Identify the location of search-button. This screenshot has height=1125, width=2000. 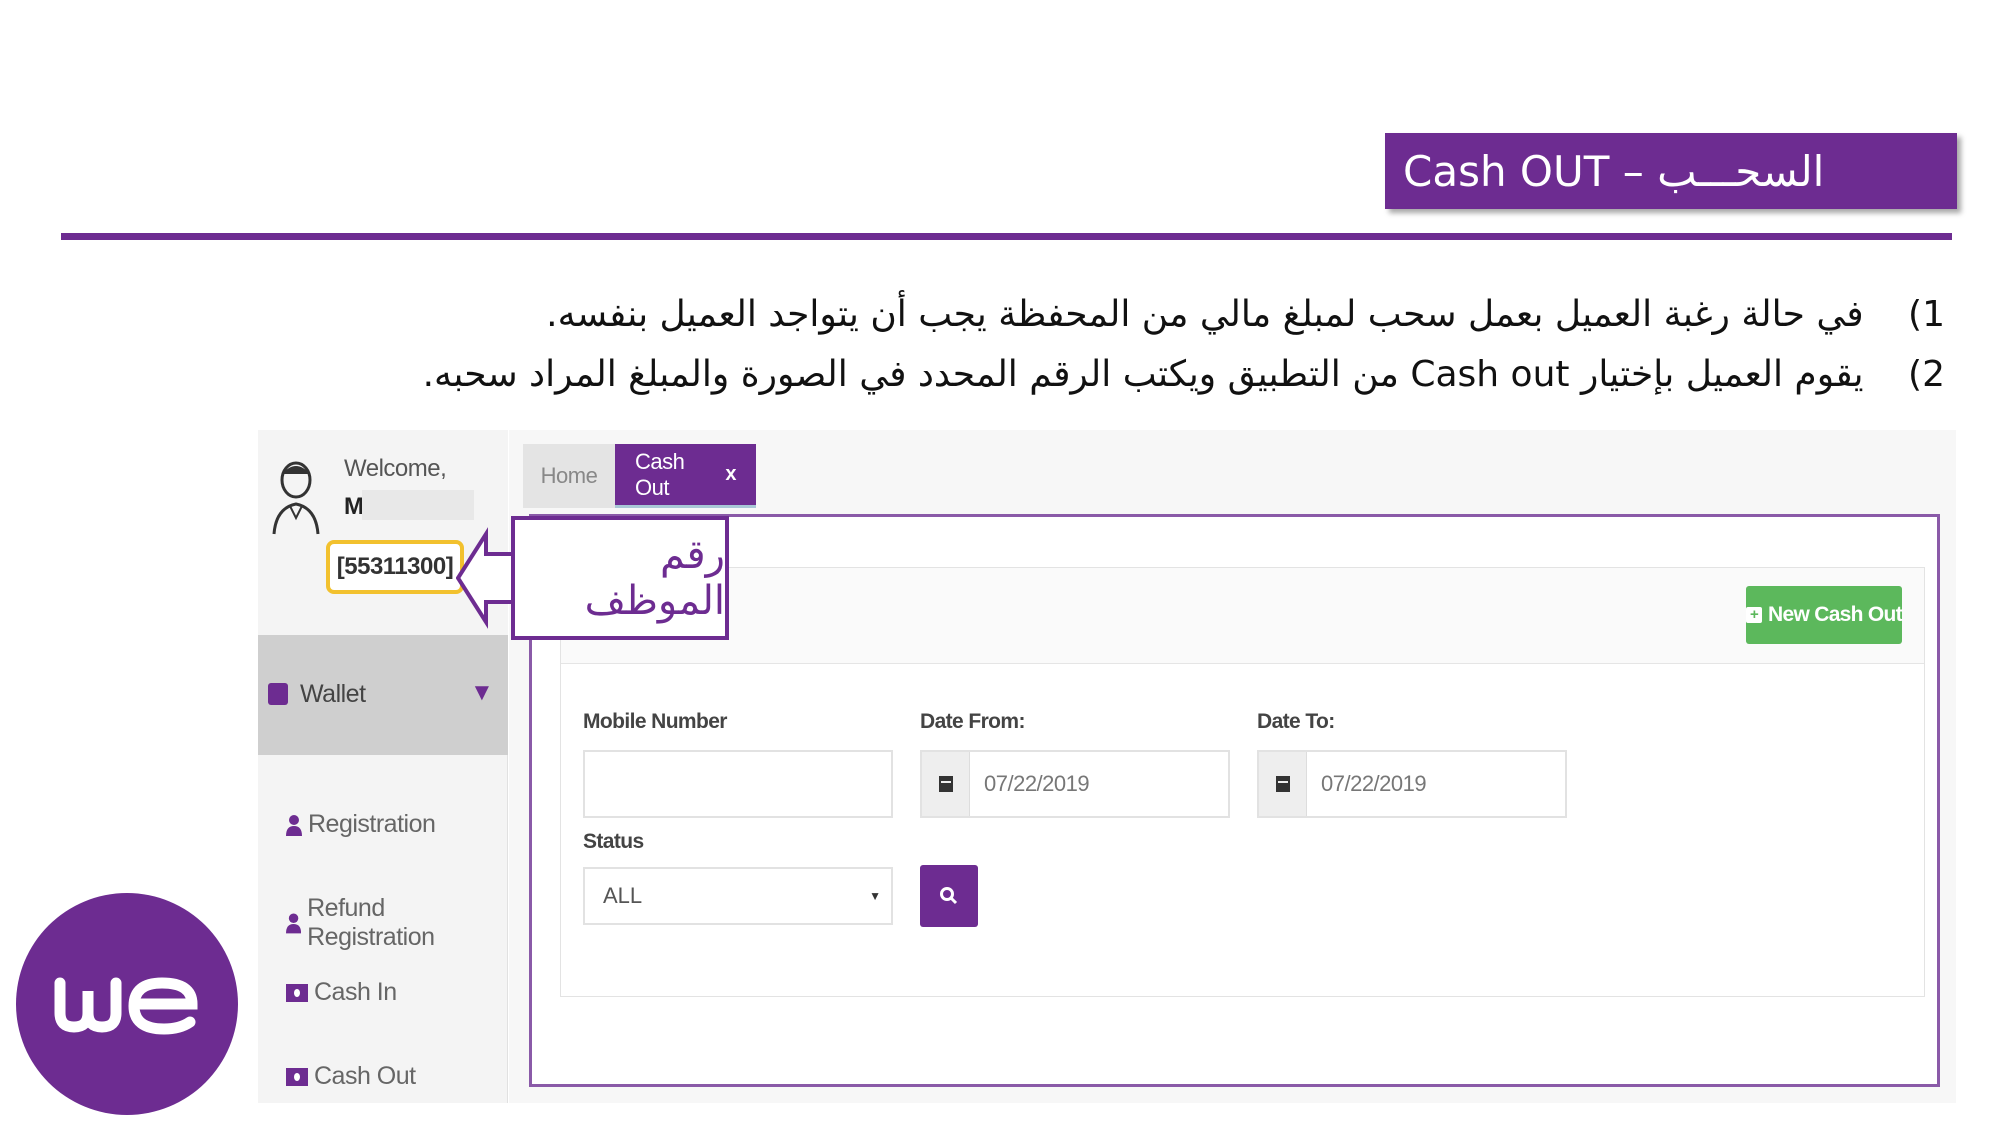
(949, 896).